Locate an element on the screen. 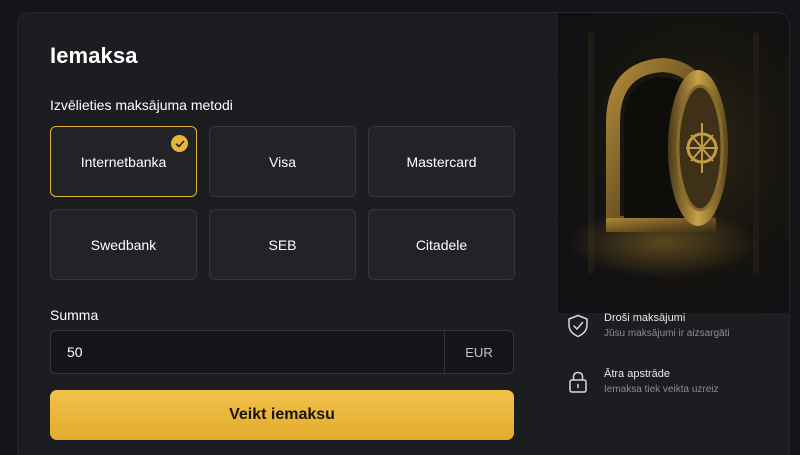 The width and height of the screenshot is (800, 455). amount-input is located at coordinates (247, 352).